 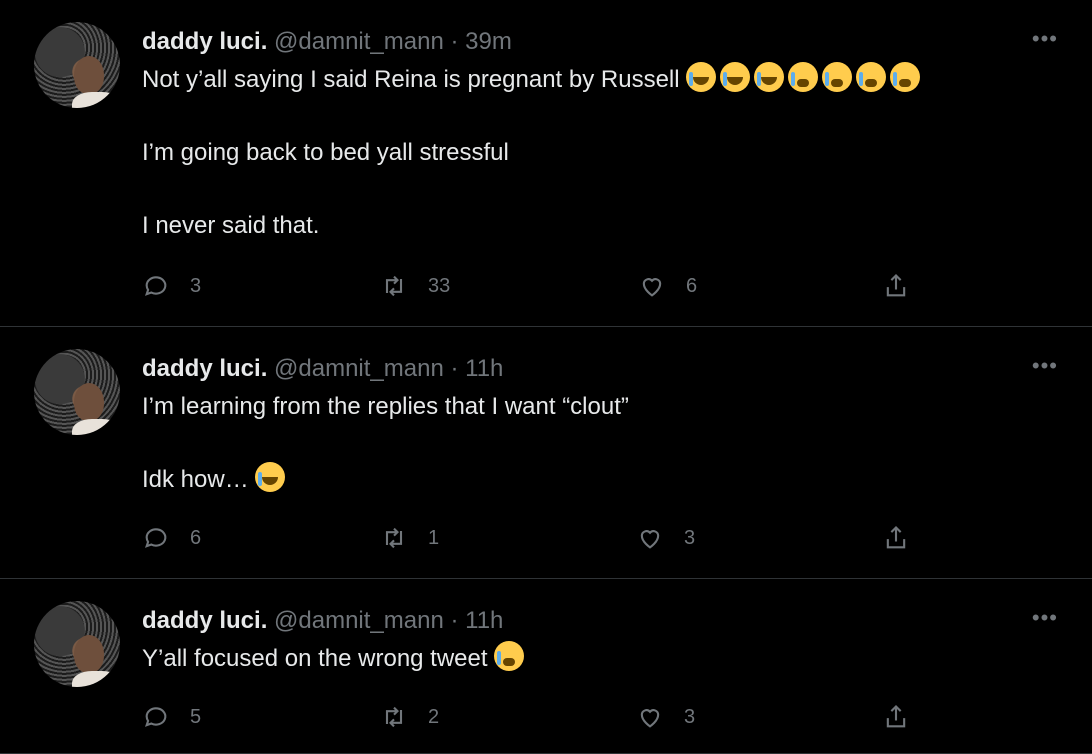 I want to click on tweet-header: daddy luci. @damnit_mann · 39m, so click(x=327, y=42).